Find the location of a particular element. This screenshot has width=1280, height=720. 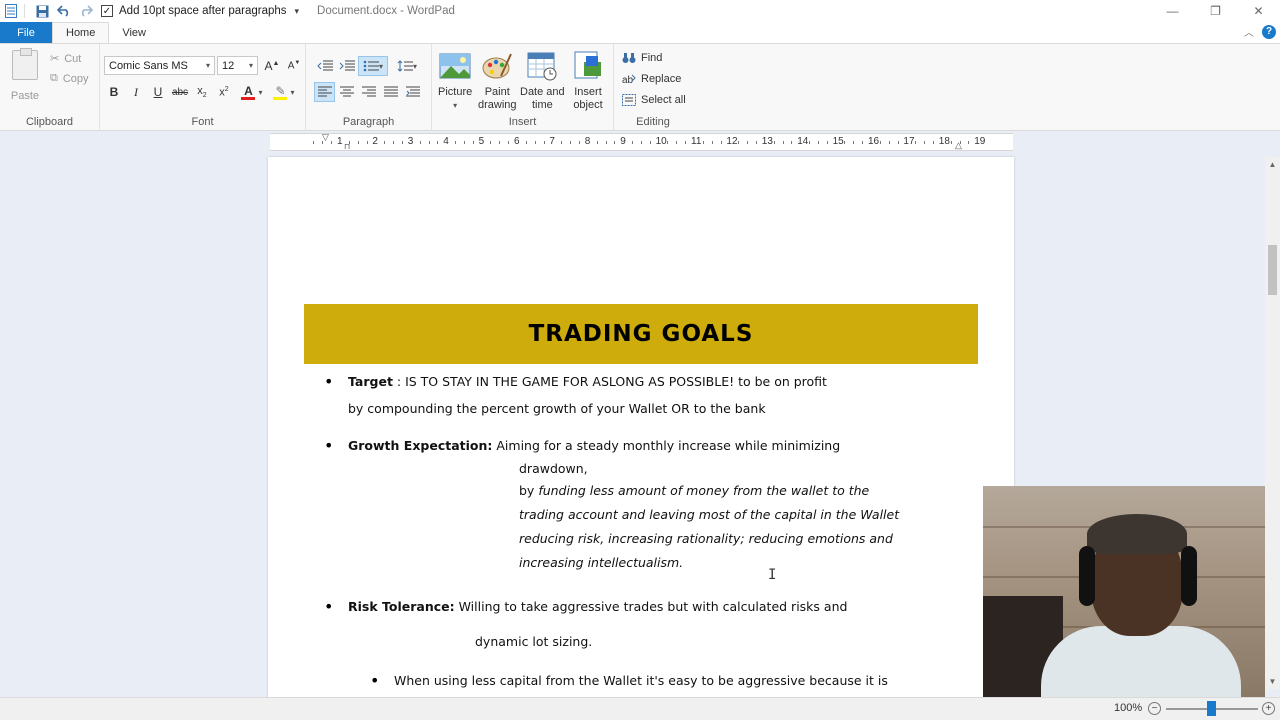

decrease-indent-button is located at coordinates (324, 66).